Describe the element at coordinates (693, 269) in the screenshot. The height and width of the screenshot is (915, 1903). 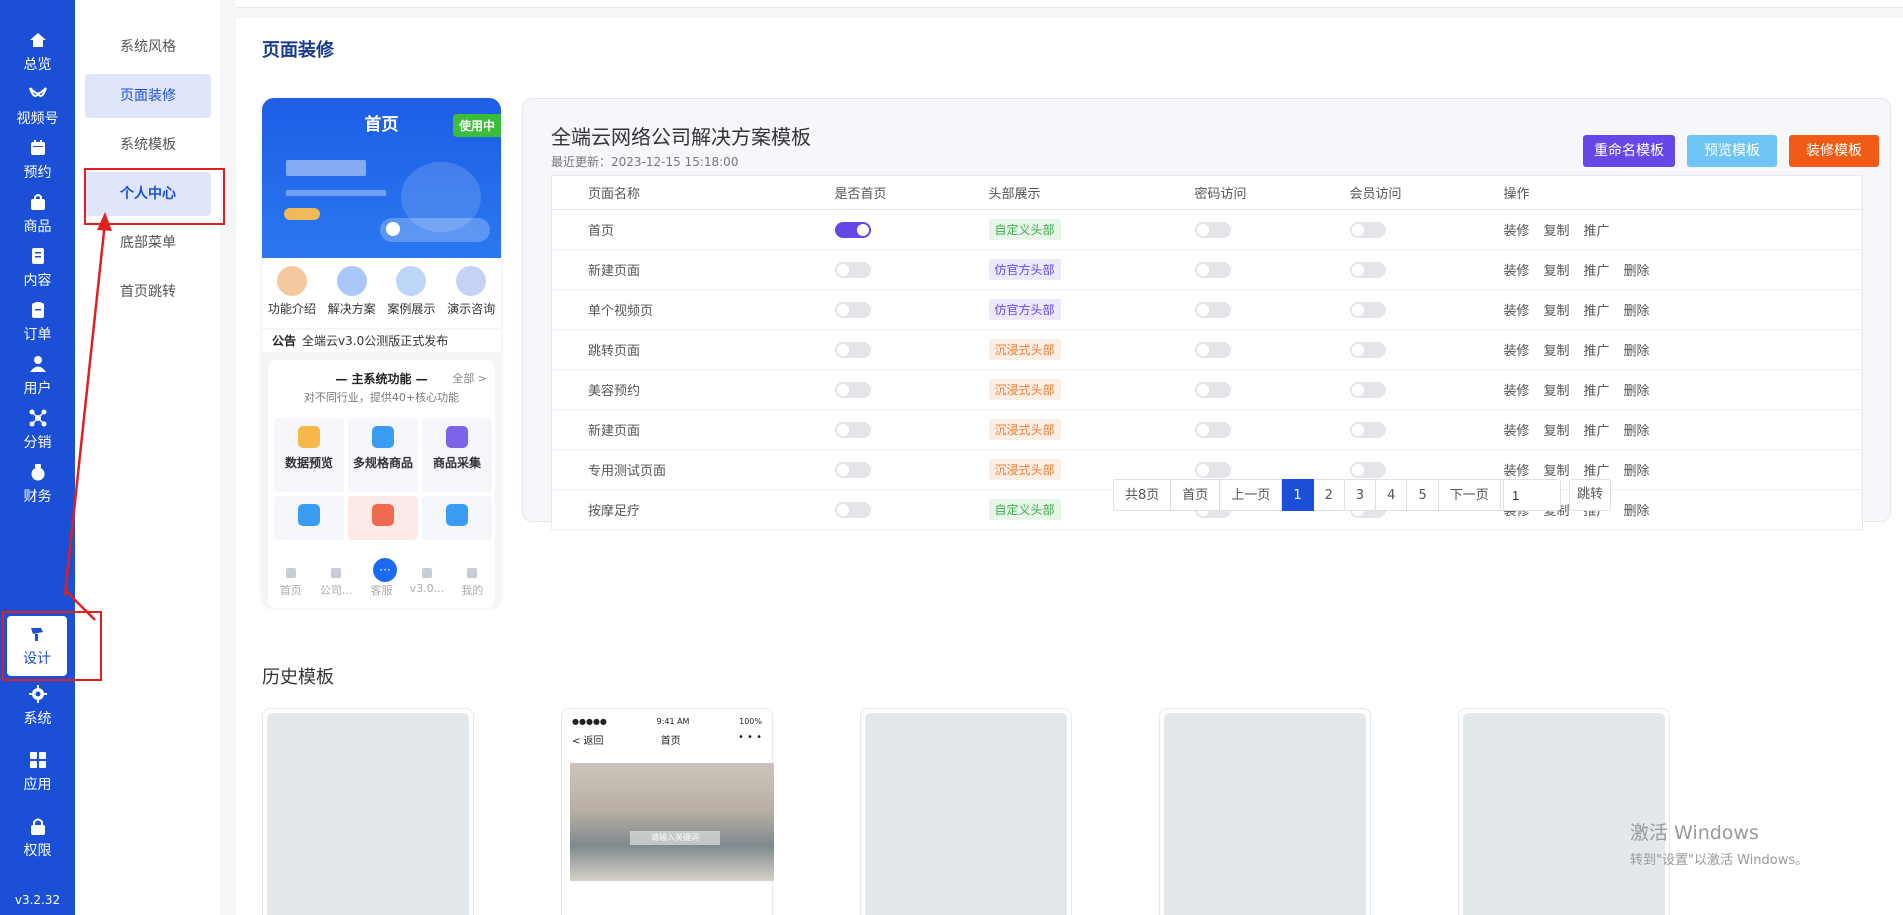
I see `page-name-cell: 新建页面` at that location.